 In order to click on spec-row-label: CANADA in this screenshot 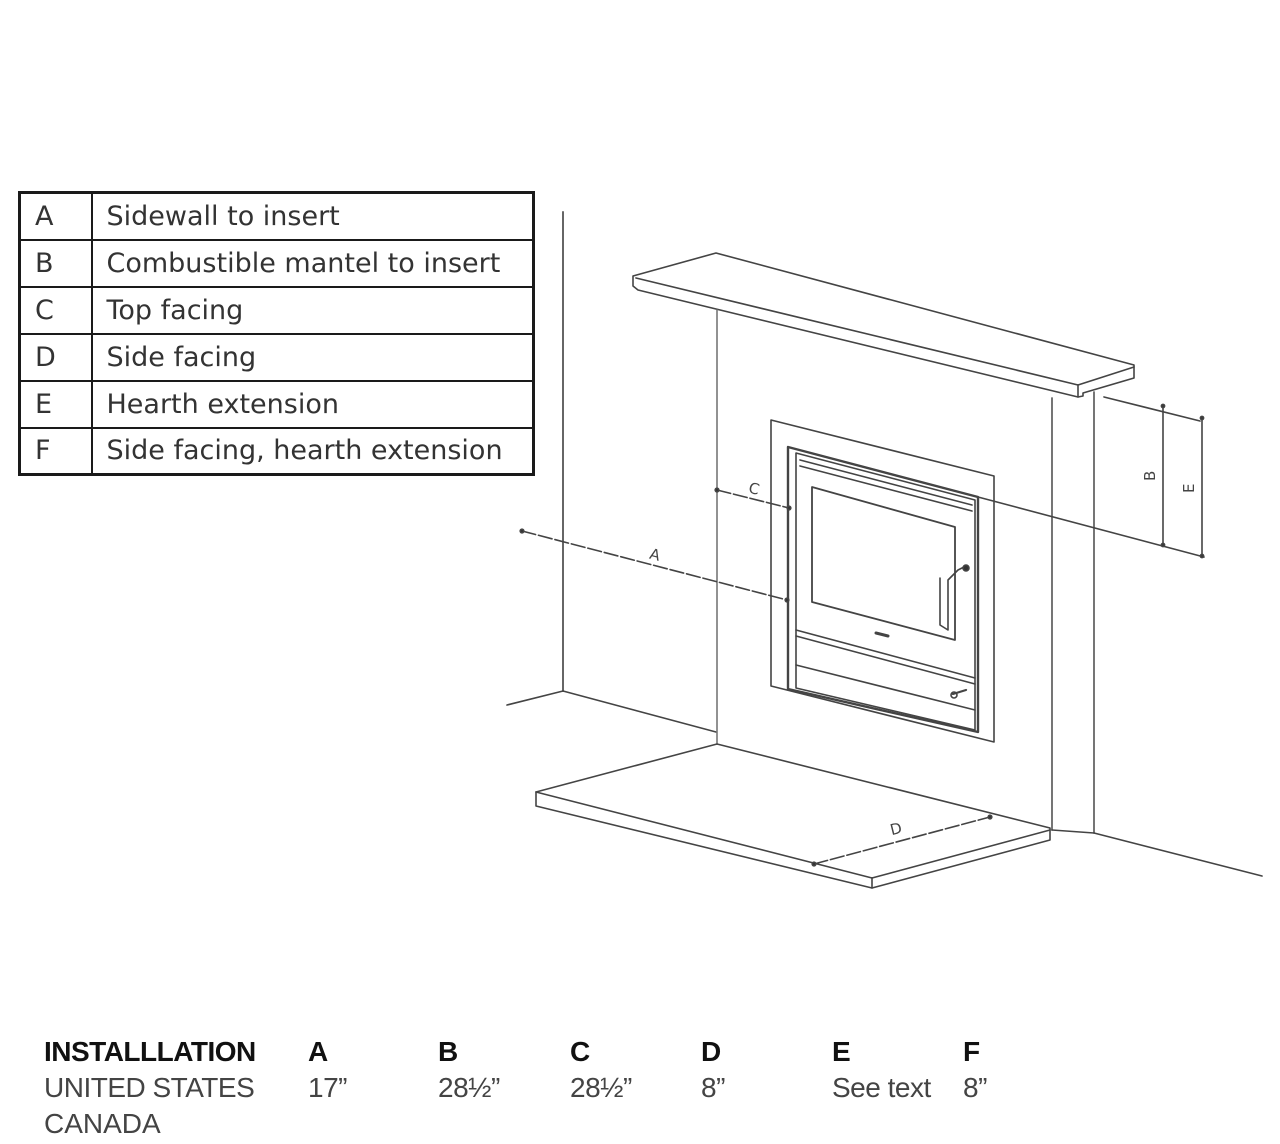, I will do `click(102, 1123)`.